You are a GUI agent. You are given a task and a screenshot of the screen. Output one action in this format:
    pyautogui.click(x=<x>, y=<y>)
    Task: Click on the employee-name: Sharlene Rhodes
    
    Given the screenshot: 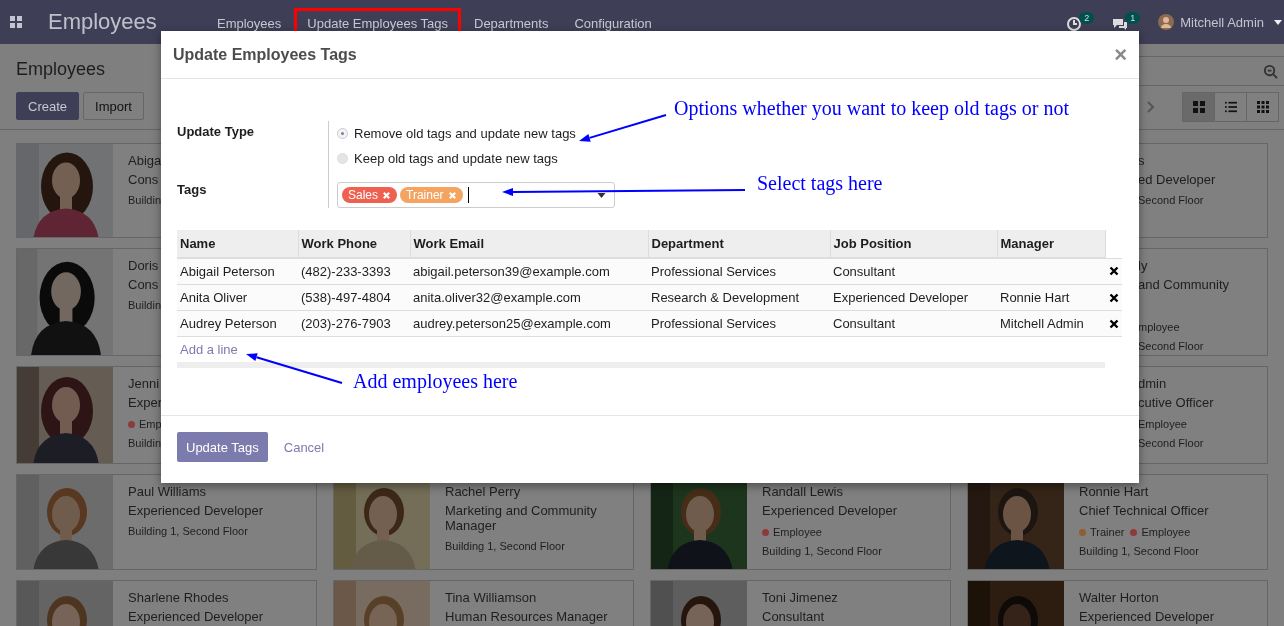 What is the action you would take?
    pyautogui.click(x=178, y=598)
    